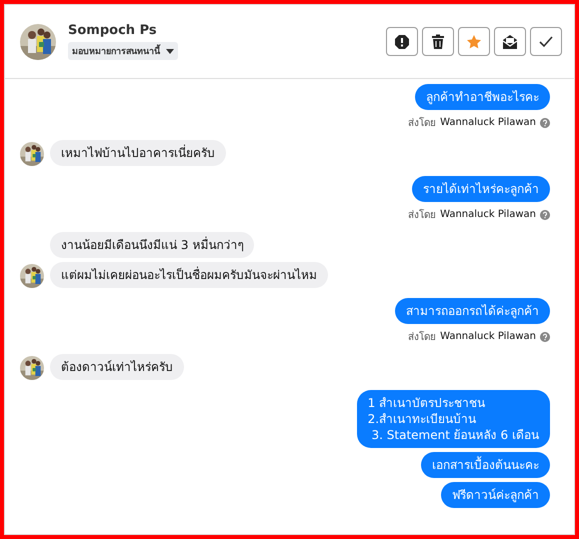  I want to click on mark-unread-button, so click(510, 41).